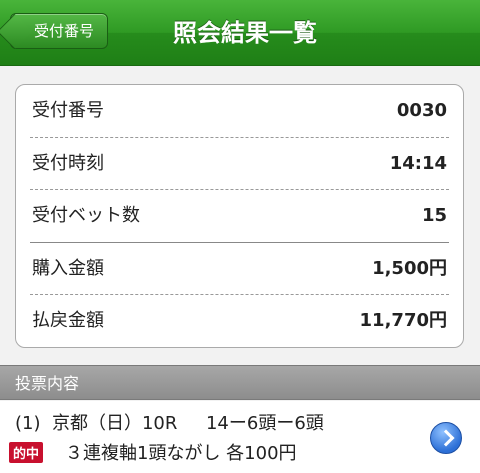  What do you see at coordinates (409, 268) in the screenshot?
I see `summary-value: 1,500円` at bounding box center [409, 268].